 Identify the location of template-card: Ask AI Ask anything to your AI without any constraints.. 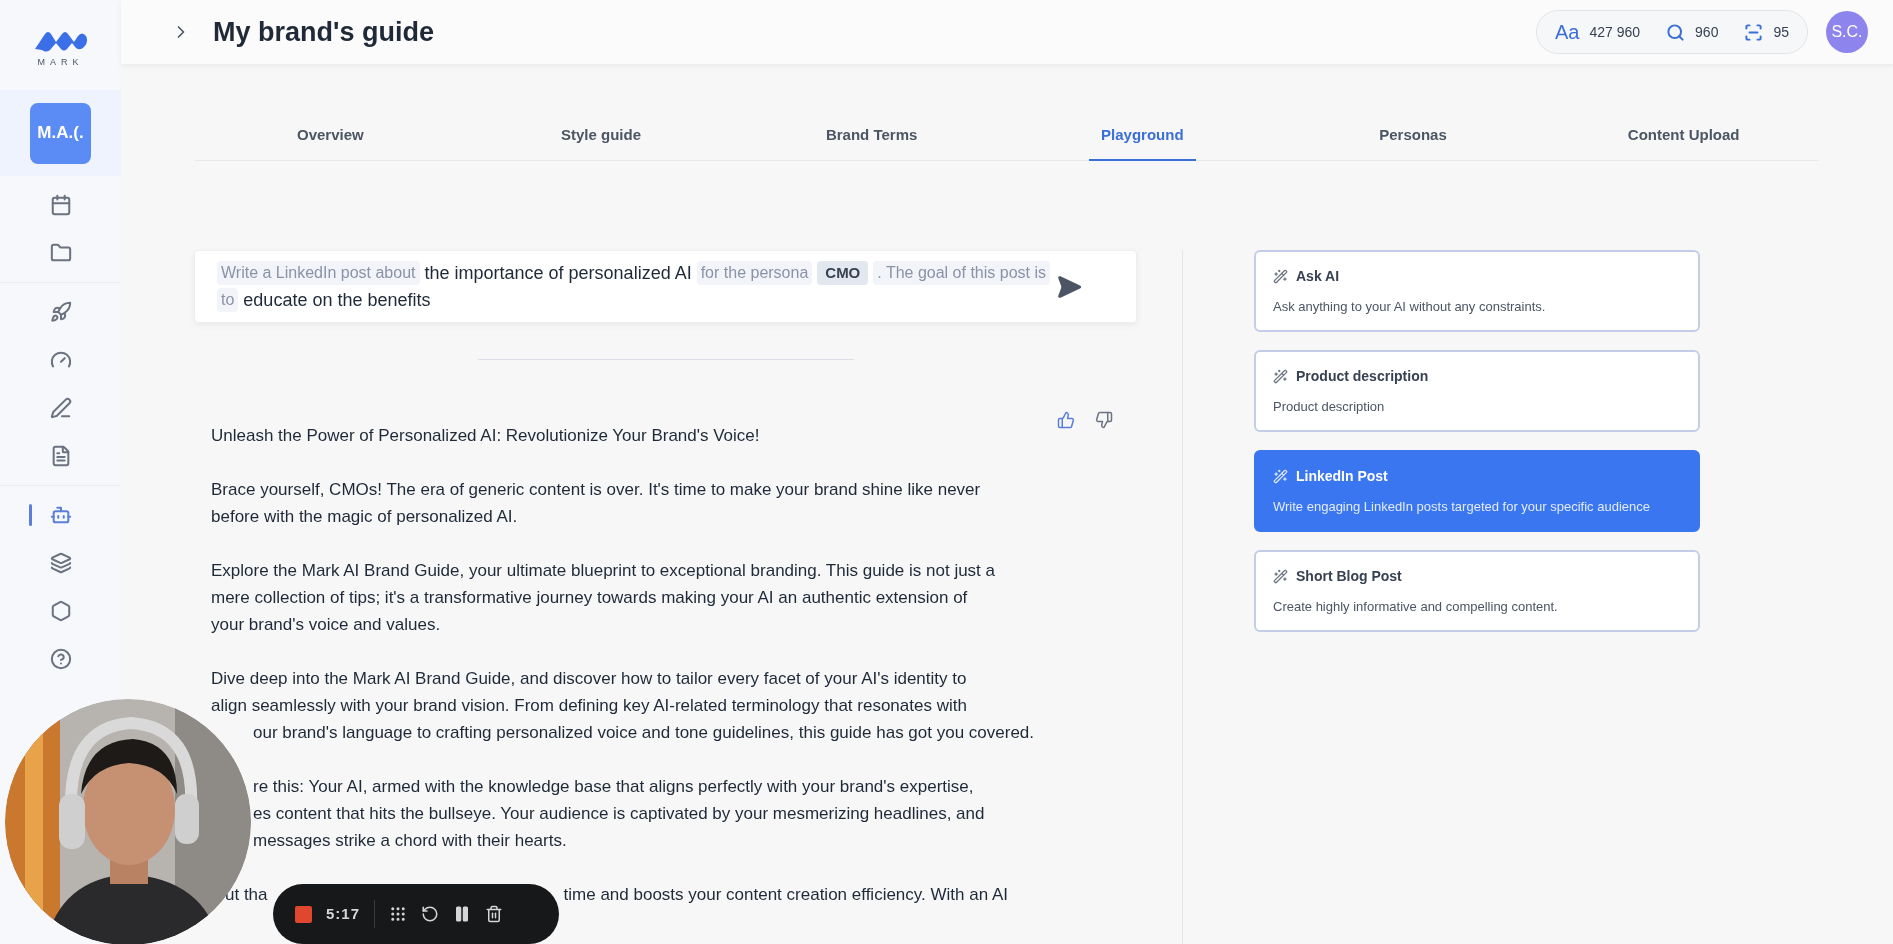
(1477, 291).